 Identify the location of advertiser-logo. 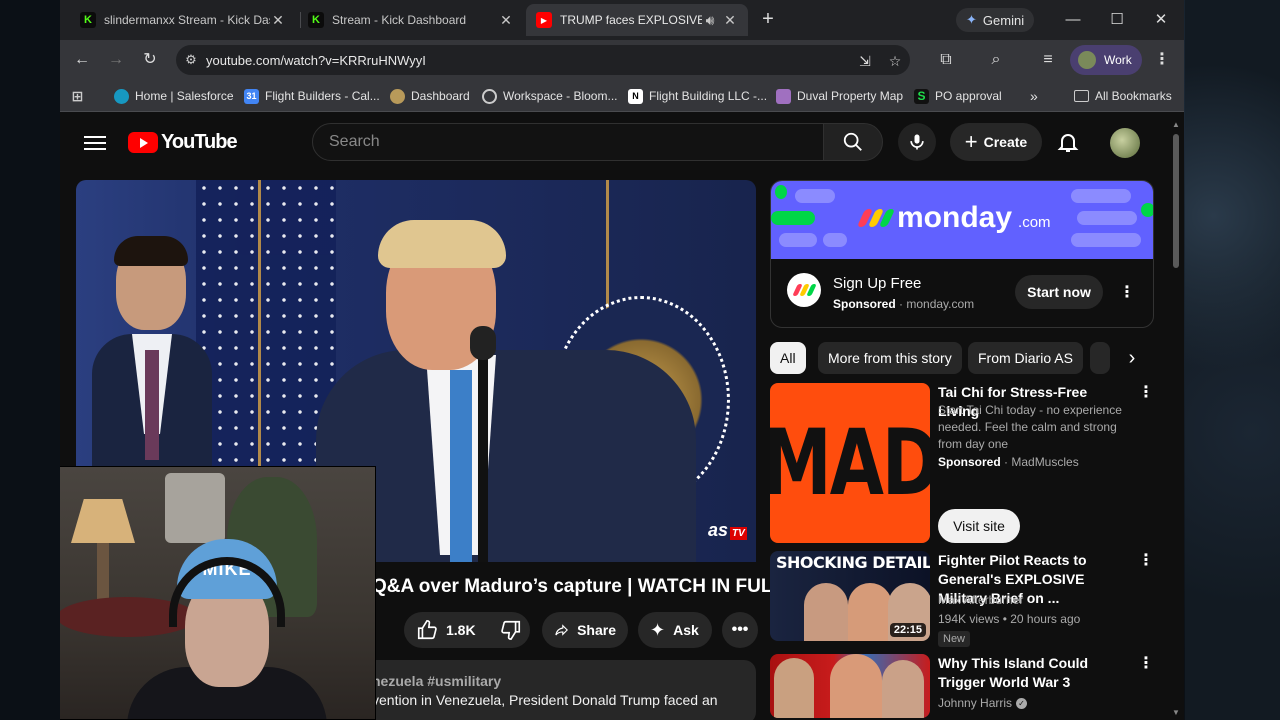
(804, 290).